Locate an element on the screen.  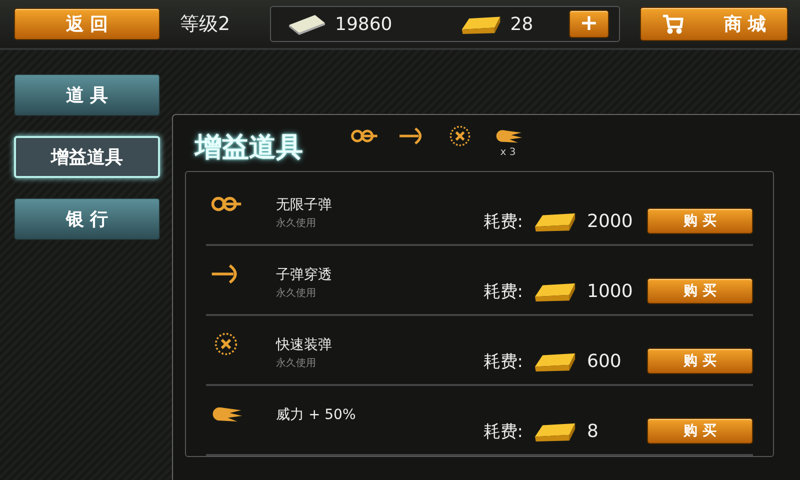
back-button: 返 回 is located at coordinates (87, 24).